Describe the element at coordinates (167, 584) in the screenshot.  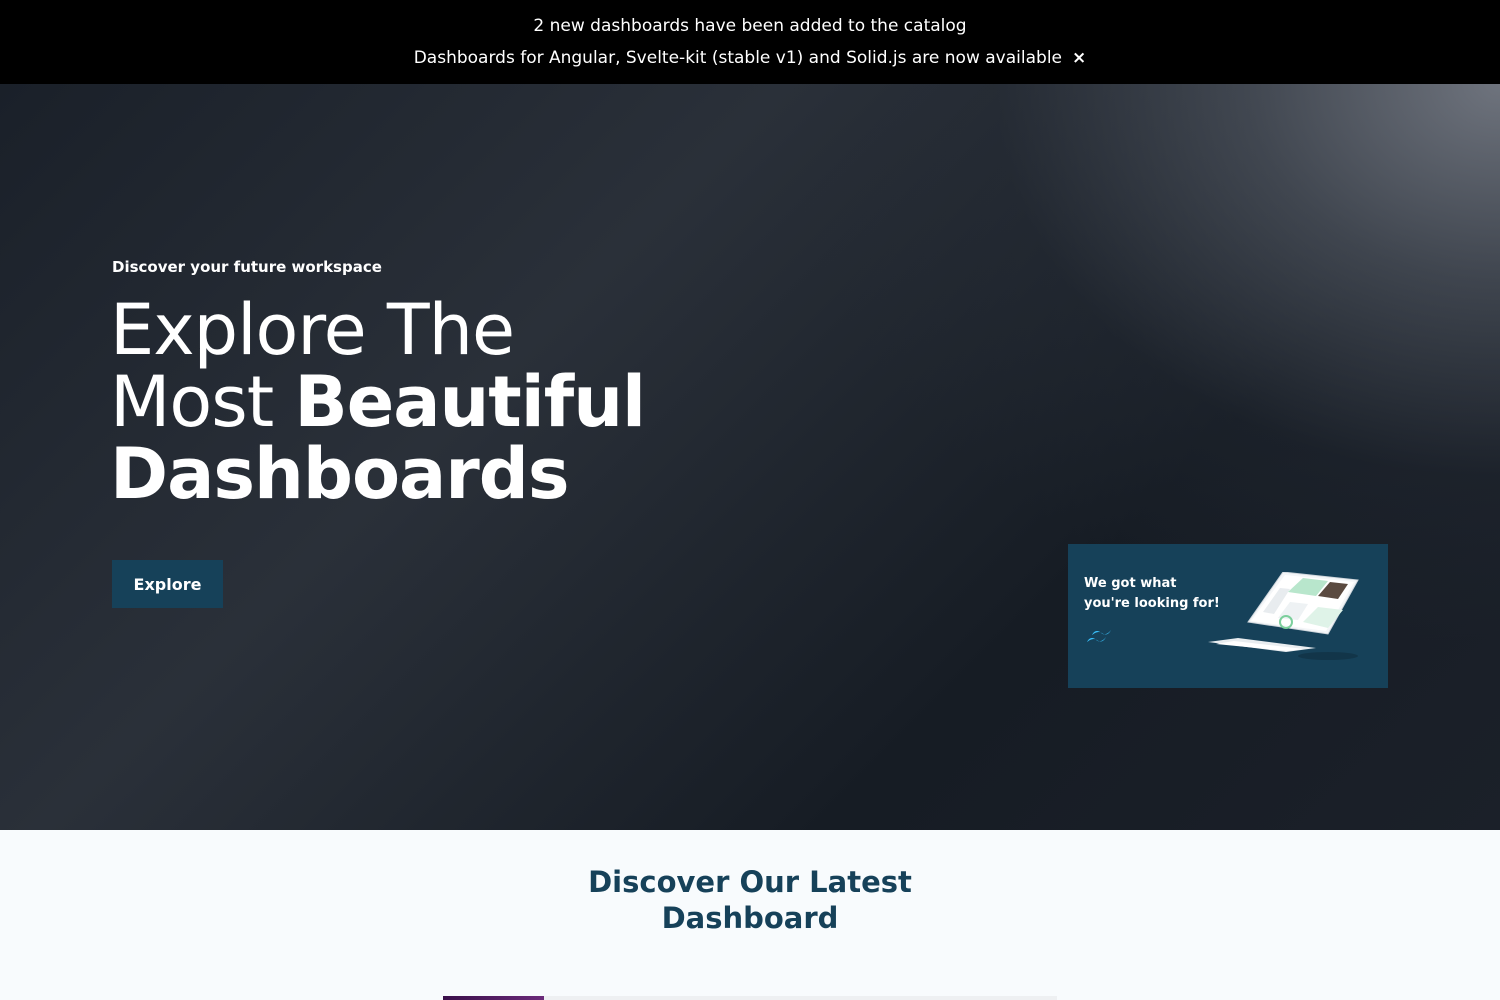
I see `explore-button: Explore` at that location.